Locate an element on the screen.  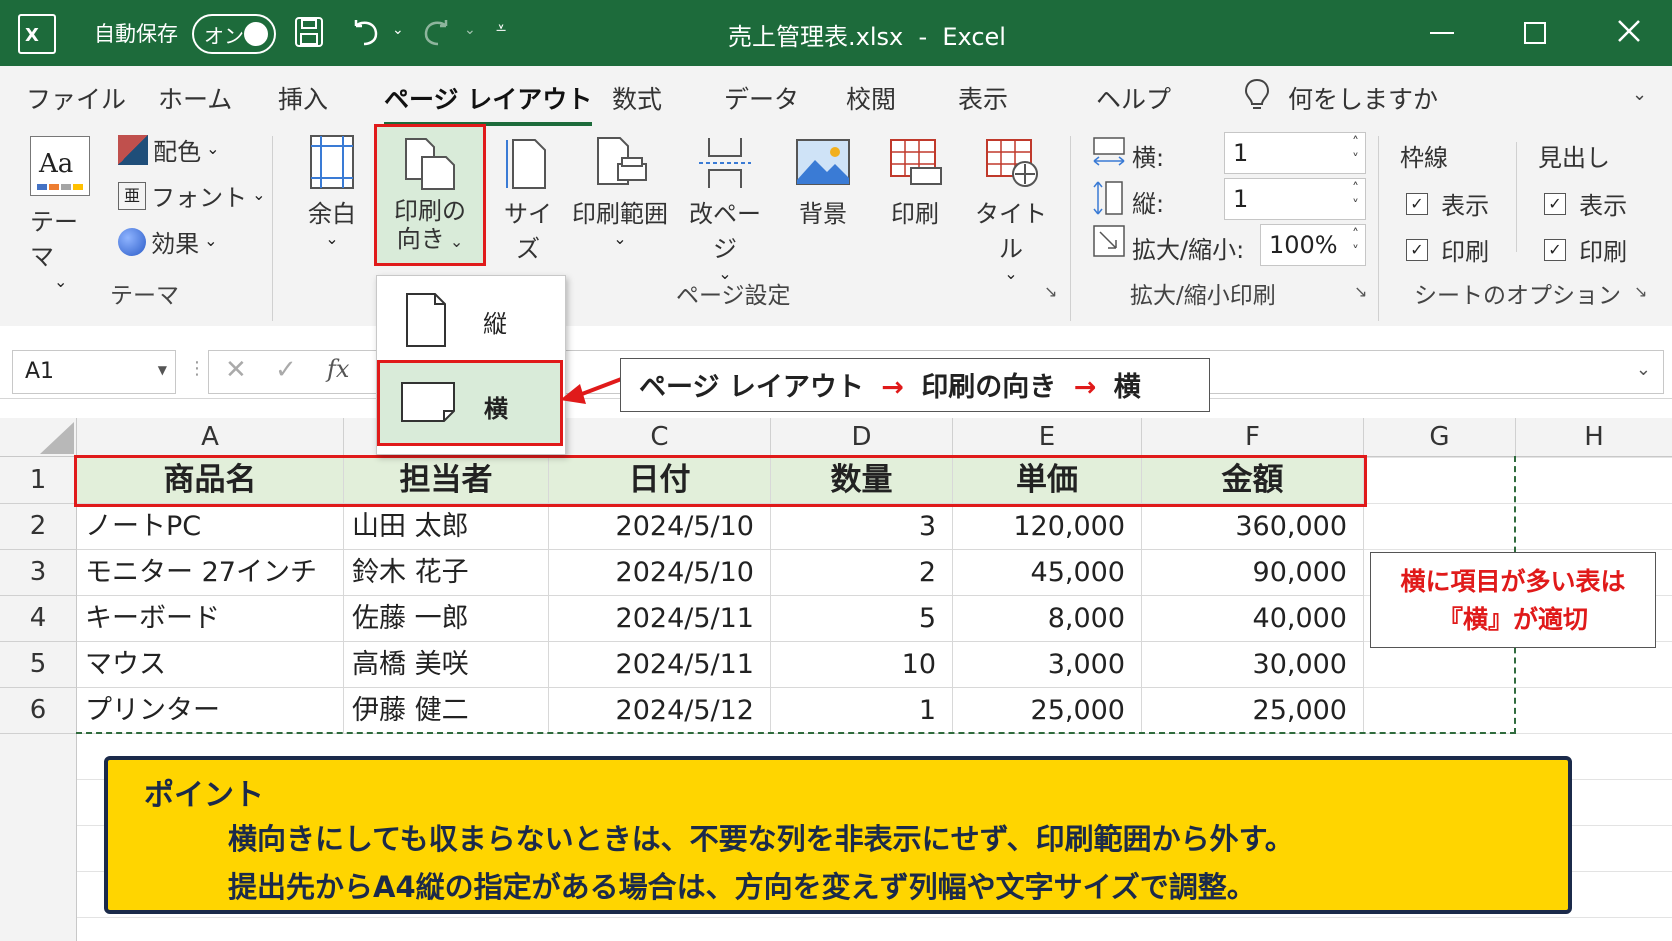
customize-qat-icon: ⩡ is located at coordinates (501, 28).